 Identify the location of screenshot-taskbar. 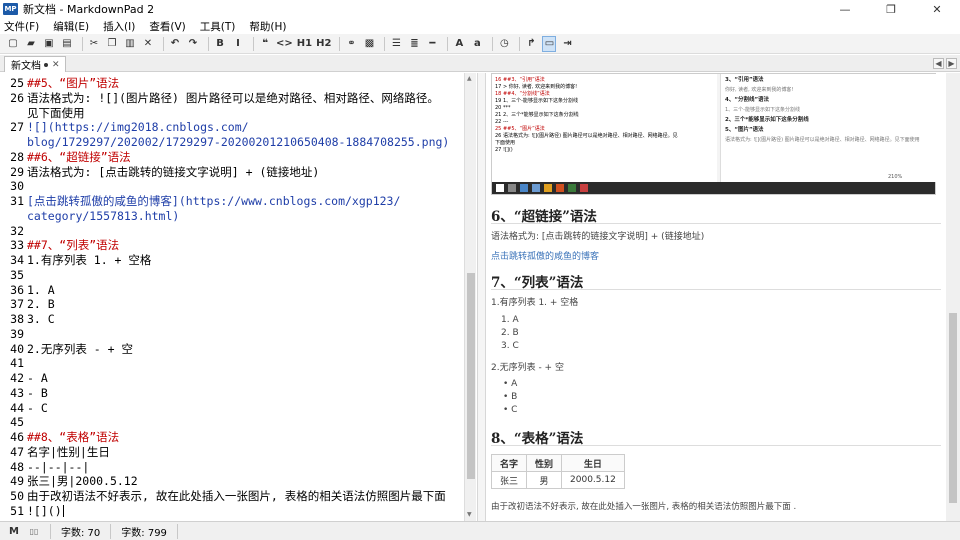
(713, 188).